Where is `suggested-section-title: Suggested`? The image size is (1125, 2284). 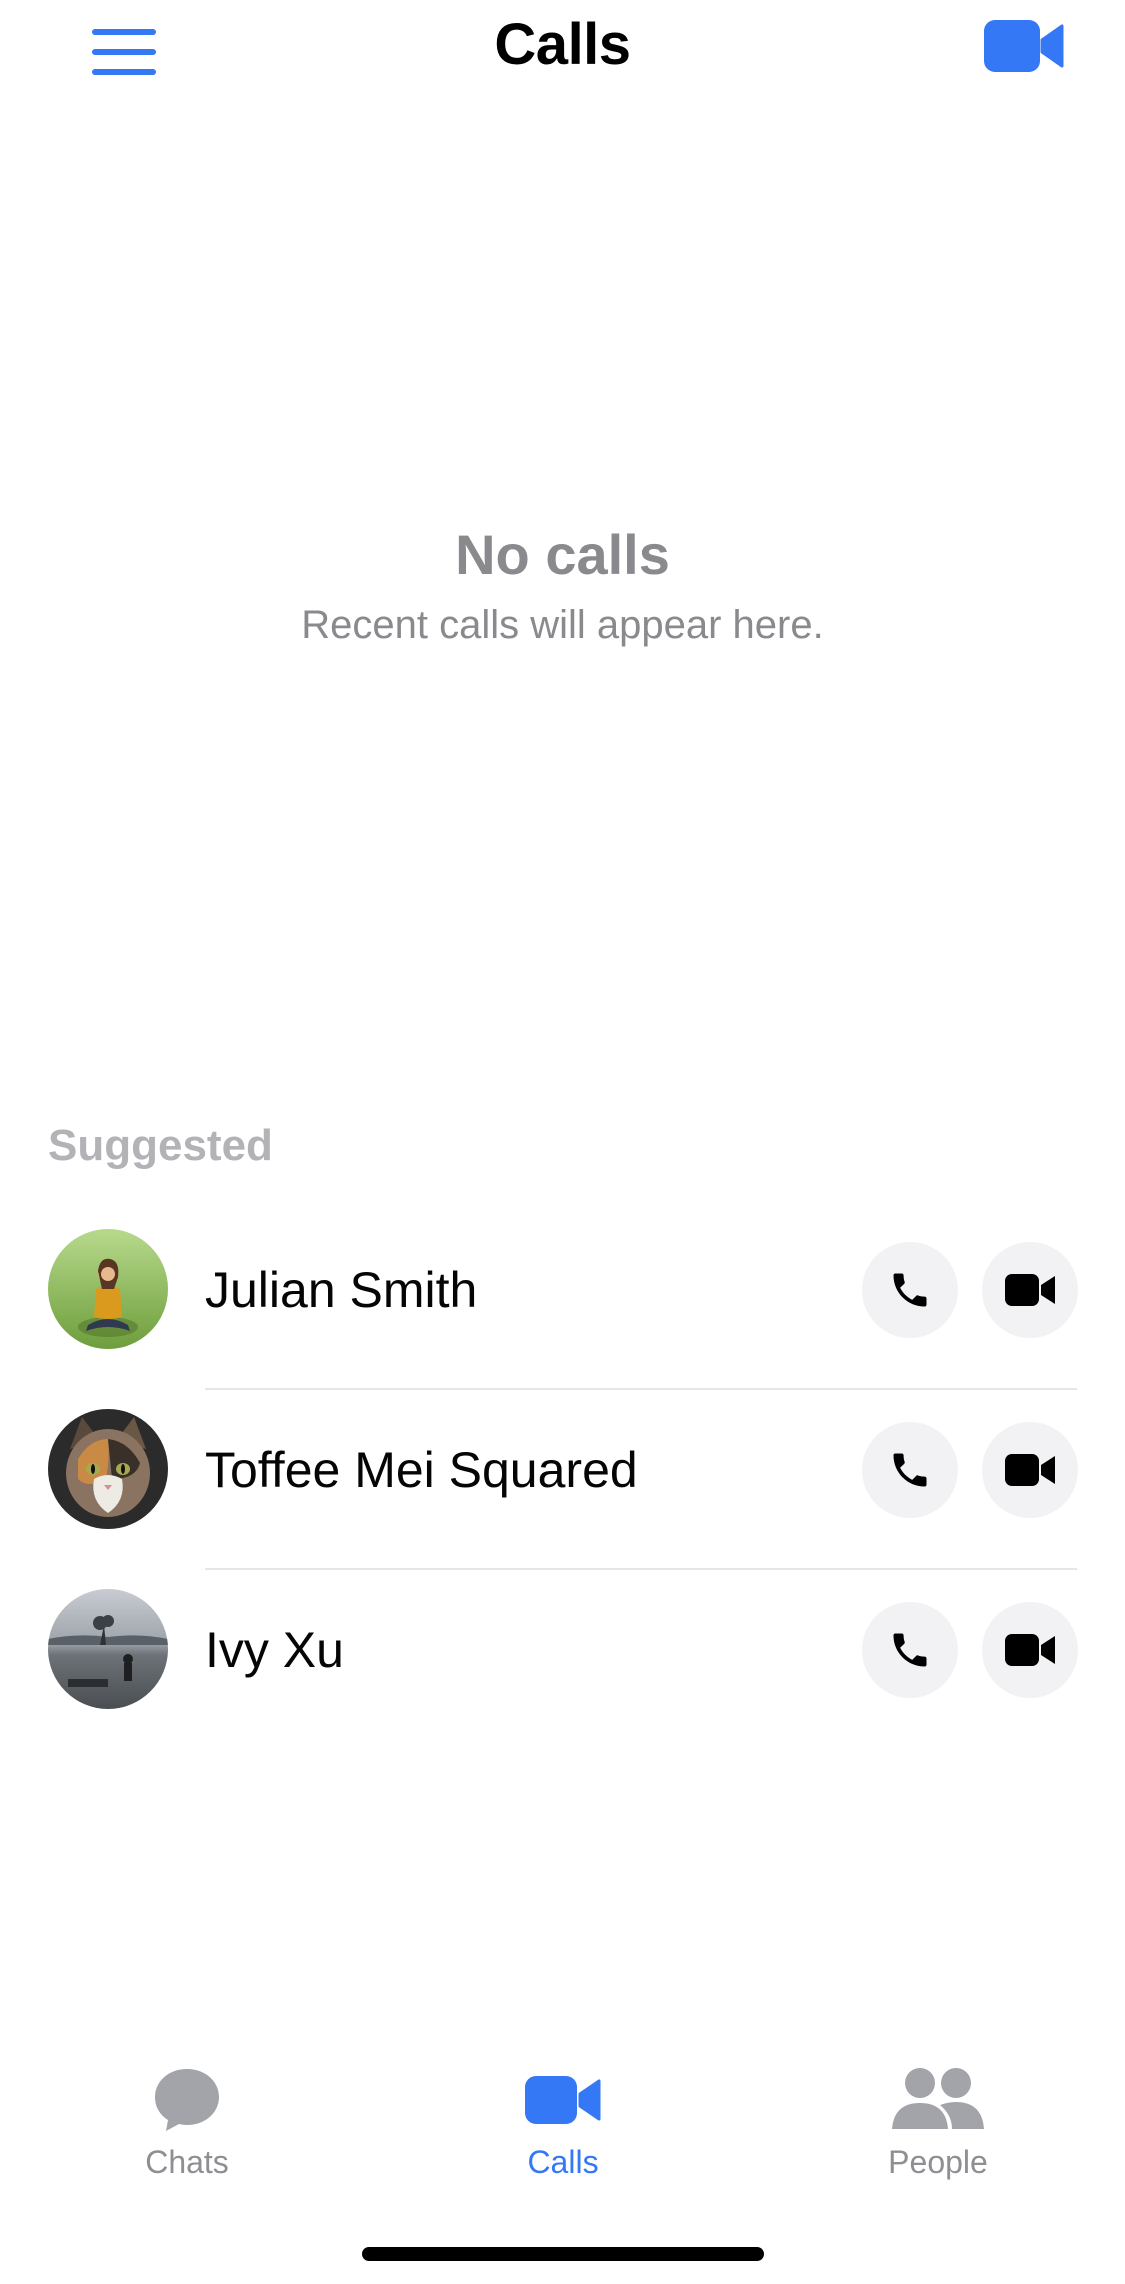 suggested-section-title: Suggested is located at coordinates (160, 1145).